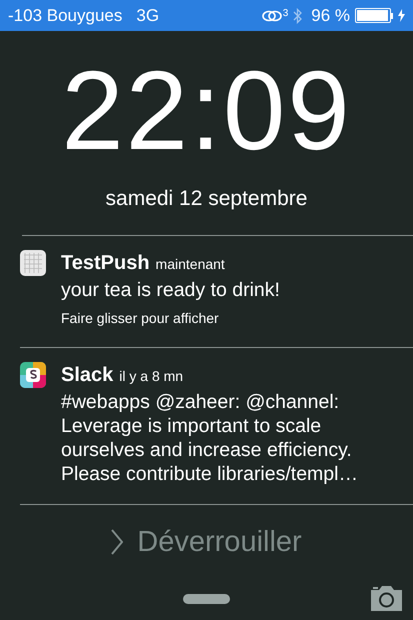 Image resolution: width=413 pixels, height=620 pixels. What do you see at coordinates (206, 199) in the screenshot?
I see `date-label: samedi 12 septembre` at bounding box center [206, 199].